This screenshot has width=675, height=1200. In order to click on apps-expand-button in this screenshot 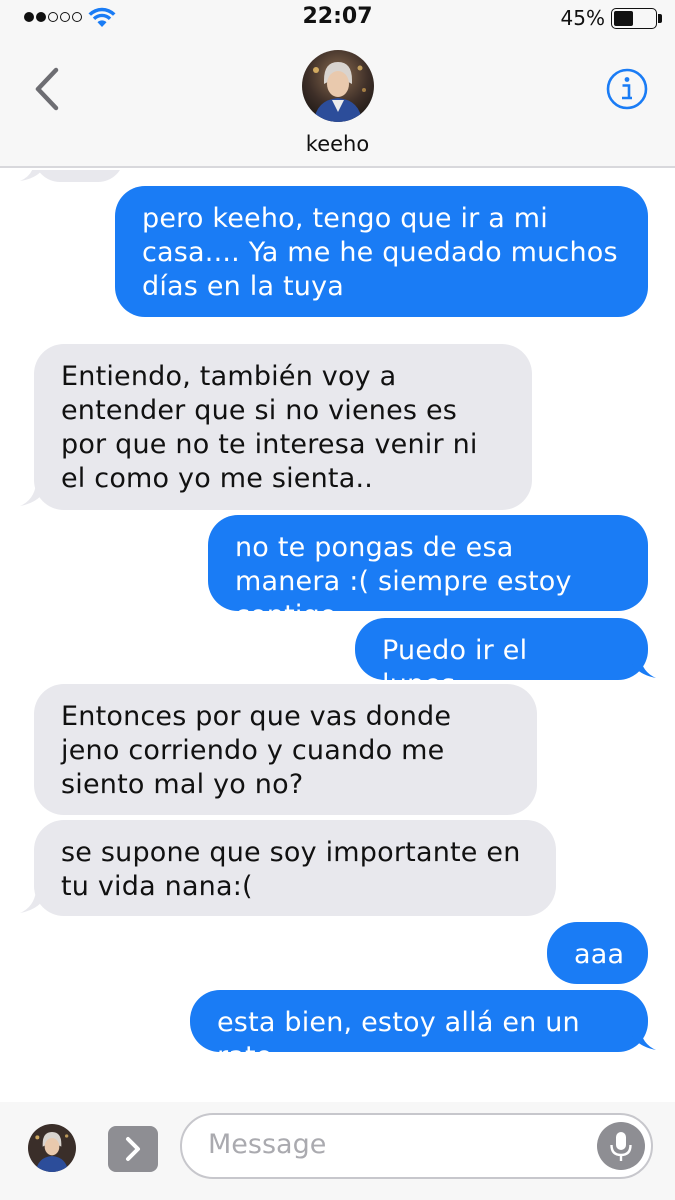, I will do `click(133, 1149)`.